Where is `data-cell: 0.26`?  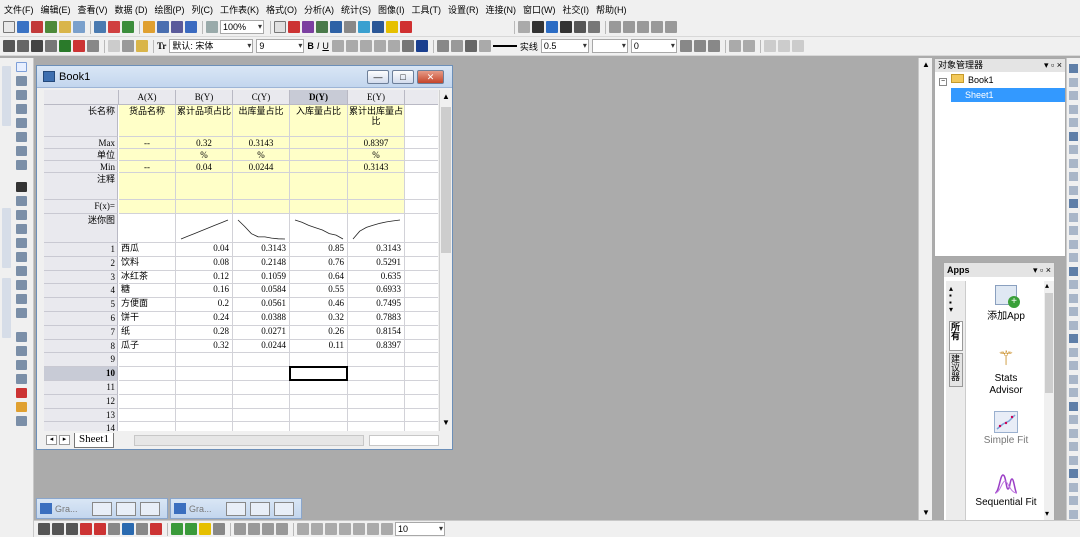 data-cell: 0.26 is located at coordinates (319, 332).